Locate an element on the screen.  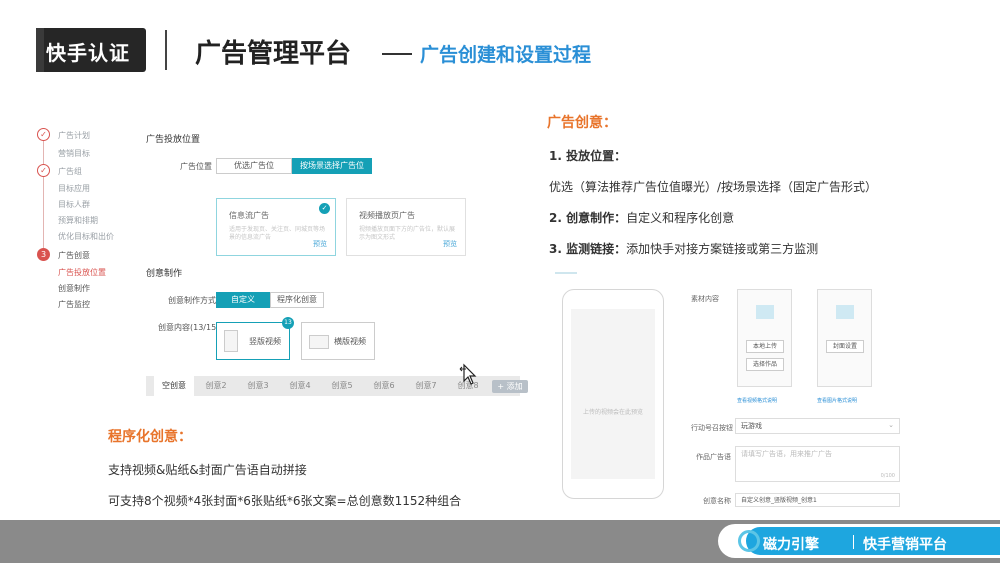
video-material-card: 本地上传 选择作品 is located at coordinates (764, 338).